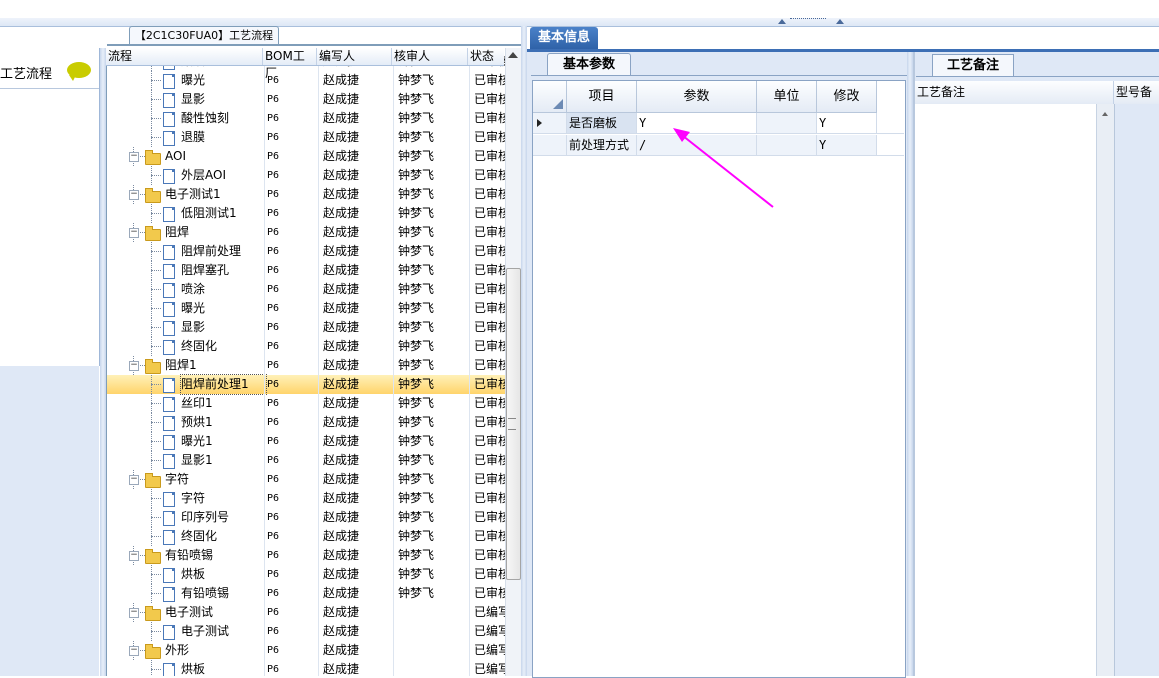 The height and width of the screenshot is (678, 1159). What do you see at coordinates (306, 517) in the screenshot?
I see `tree-row: 印序列号 P6 赵成捷 钟梦飞 已审核` at bounding box center [306, 517].